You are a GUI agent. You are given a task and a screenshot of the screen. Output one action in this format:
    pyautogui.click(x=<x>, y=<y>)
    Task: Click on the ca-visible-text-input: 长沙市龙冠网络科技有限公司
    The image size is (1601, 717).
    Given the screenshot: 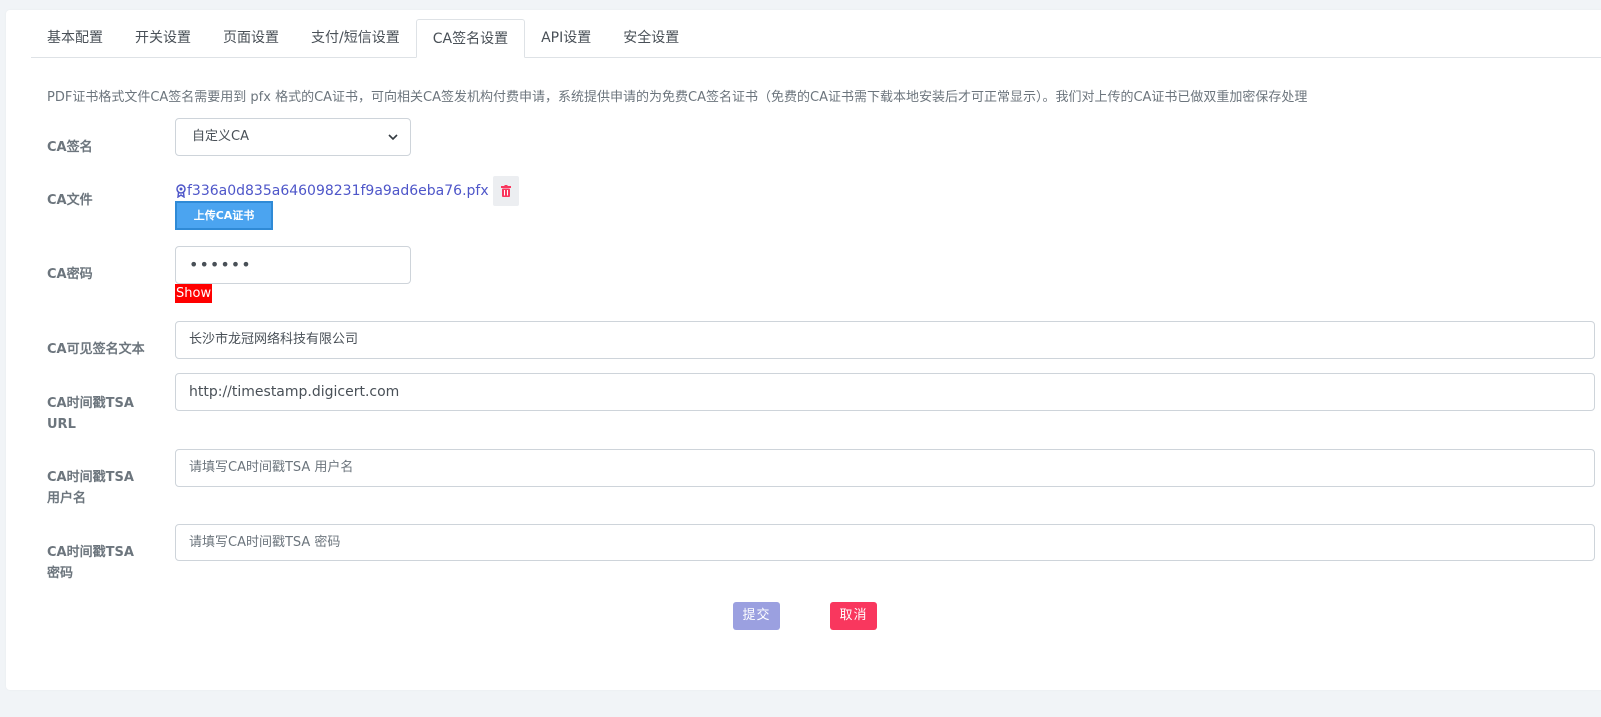 What is the action you would take?
    pyautogui.click(x=885, y=340)
    